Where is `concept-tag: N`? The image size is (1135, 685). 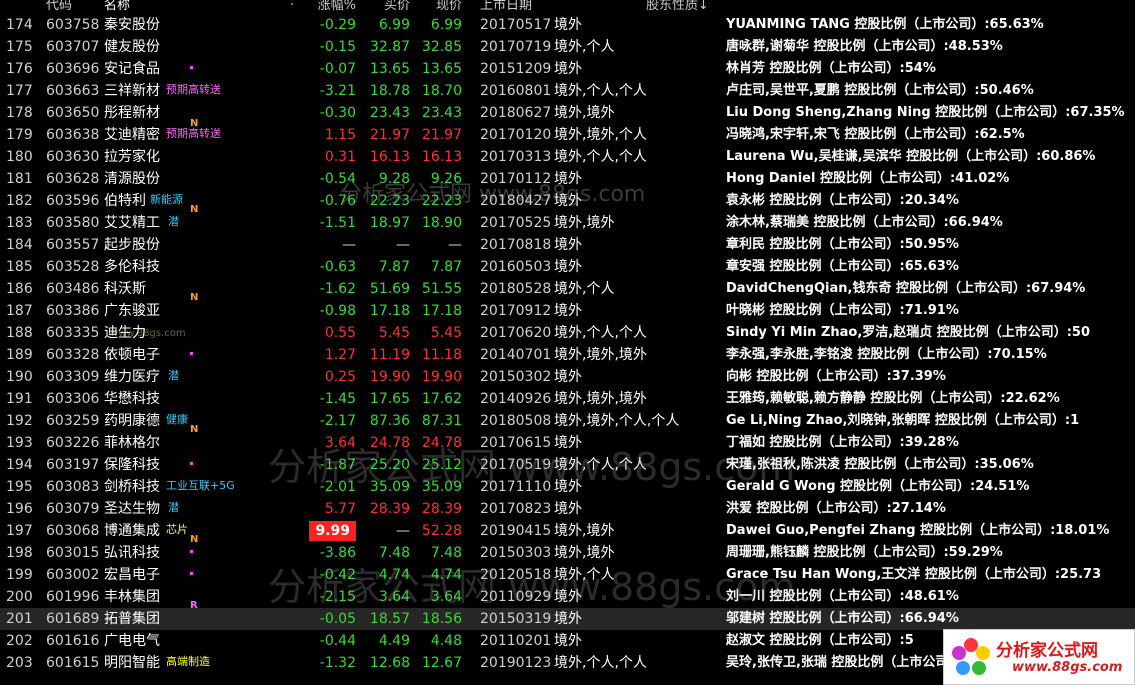
concept-tag: N is located at coordinates (194, 539).